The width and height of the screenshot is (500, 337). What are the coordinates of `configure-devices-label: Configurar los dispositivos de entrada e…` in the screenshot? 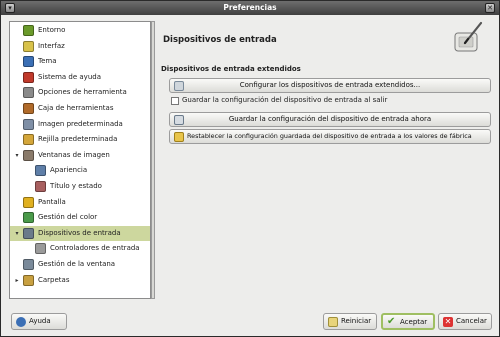 It's located at (330, 85).